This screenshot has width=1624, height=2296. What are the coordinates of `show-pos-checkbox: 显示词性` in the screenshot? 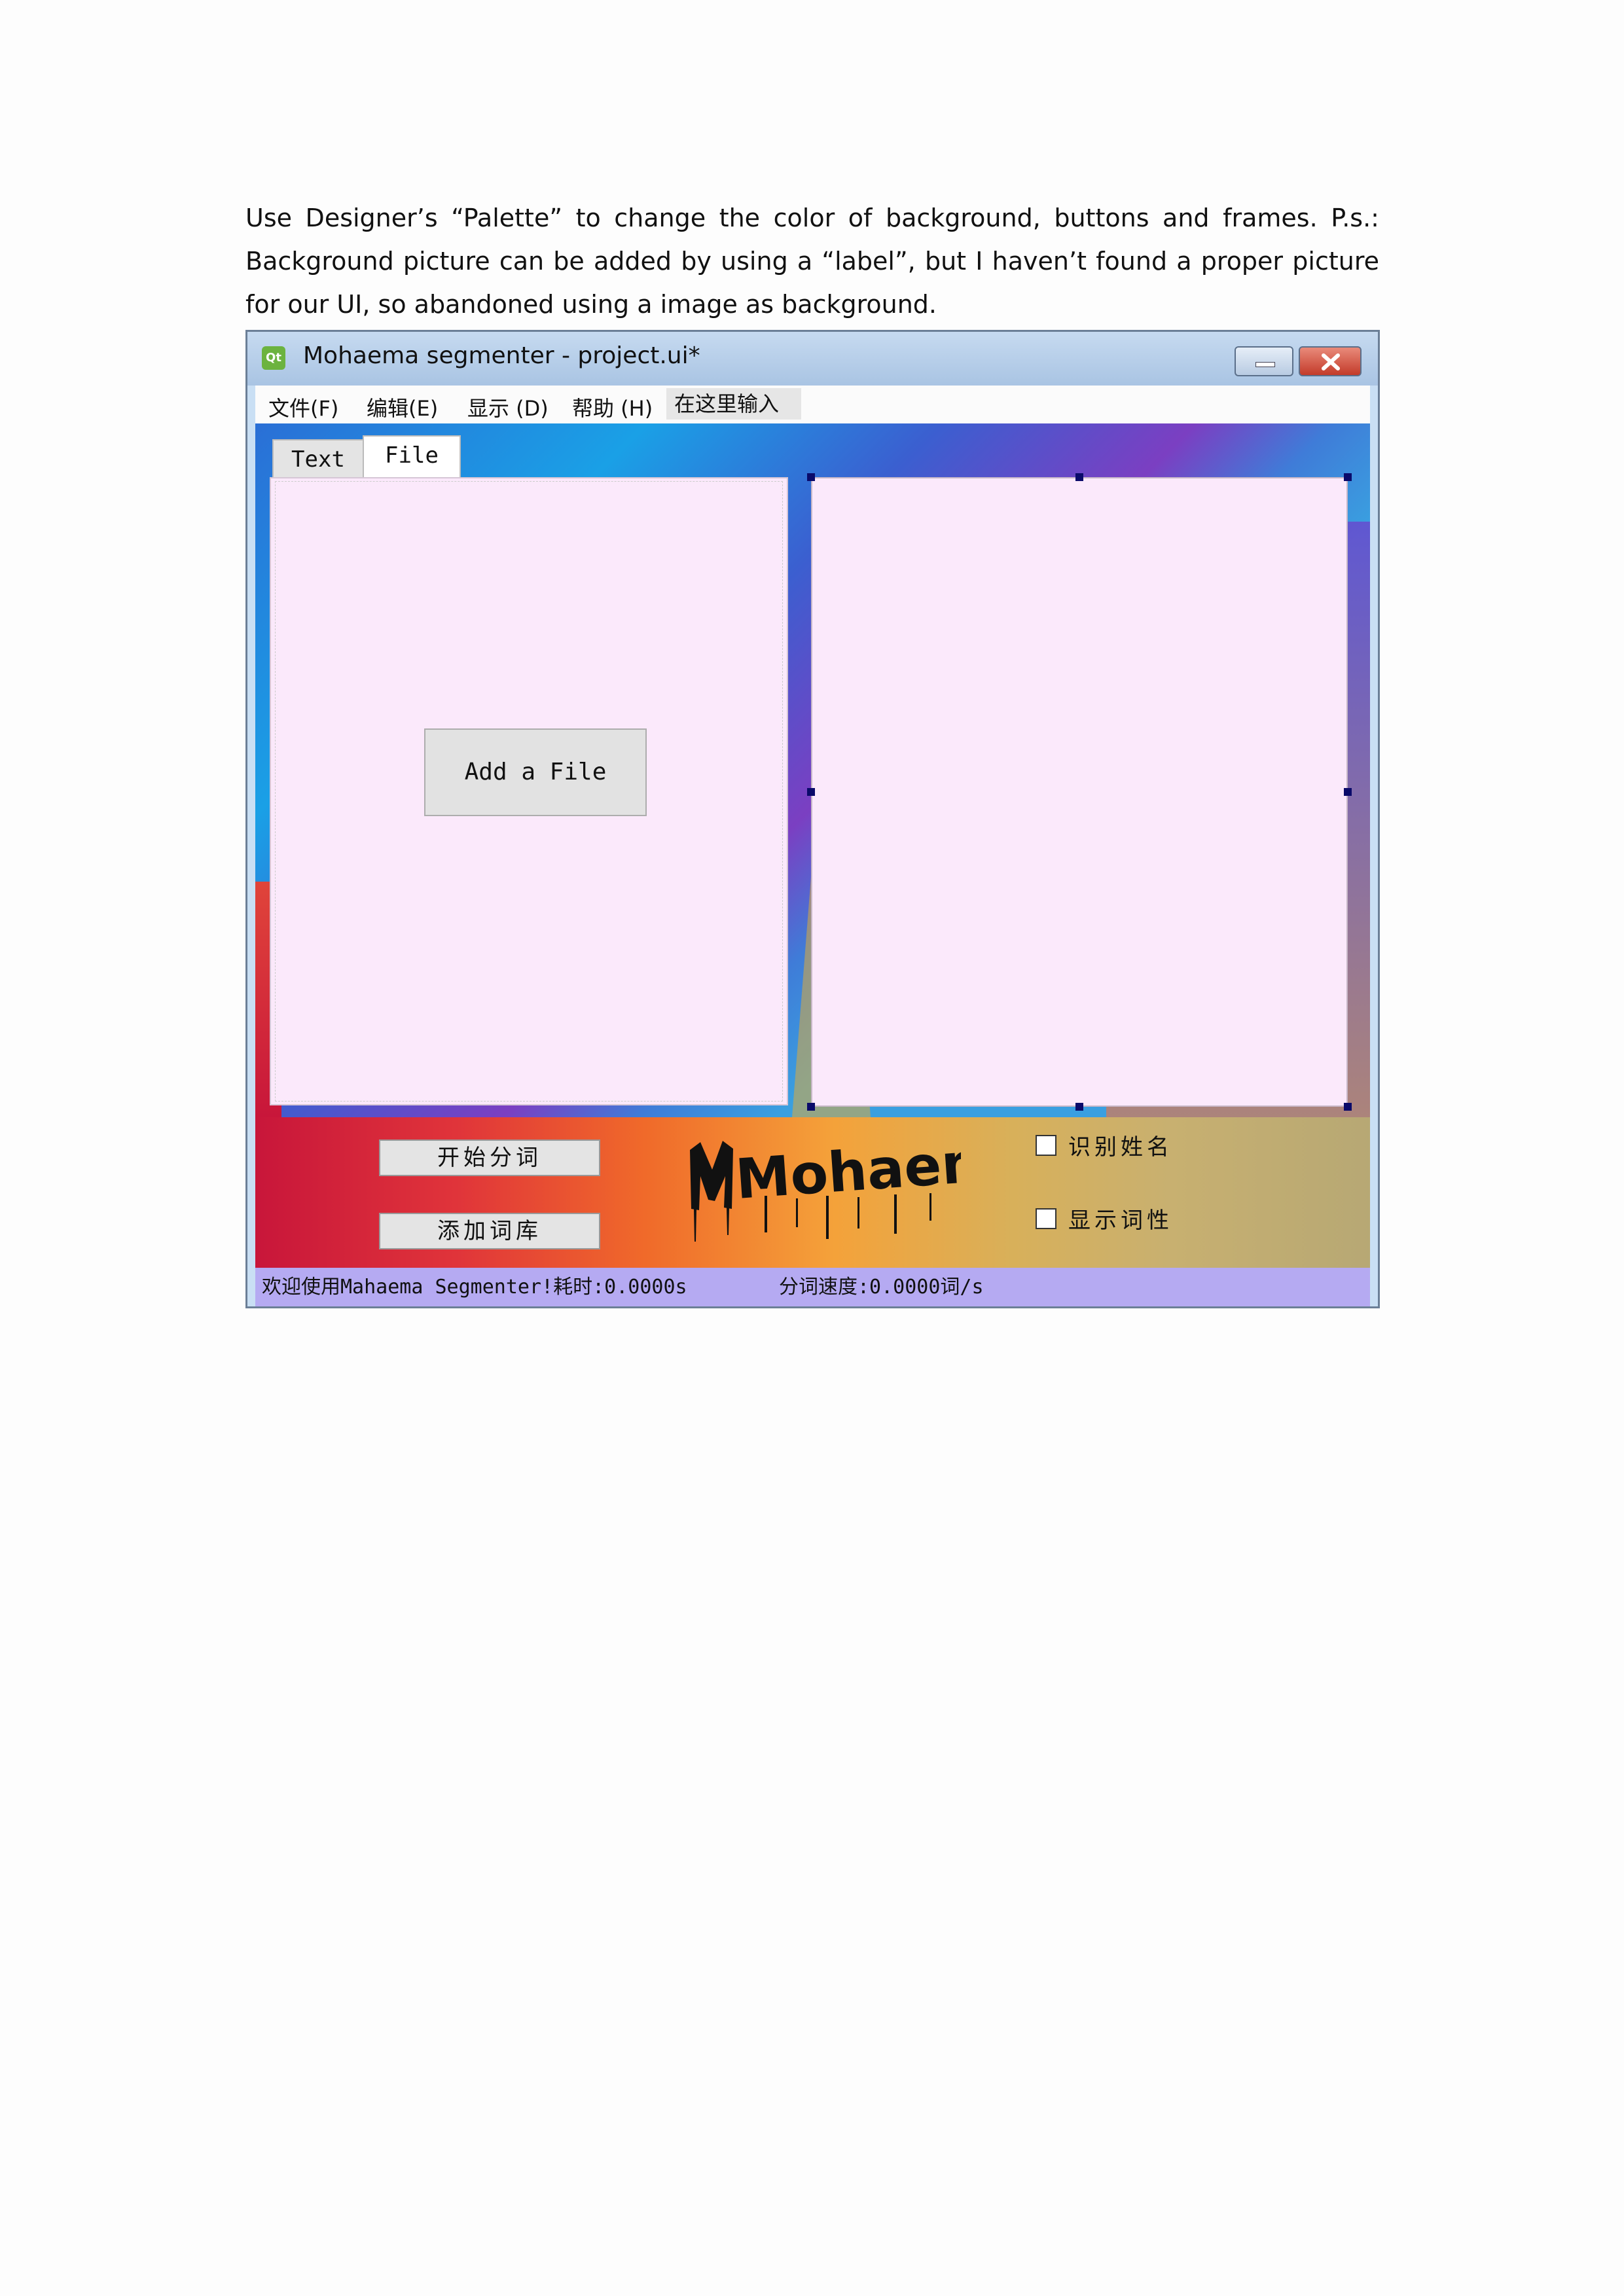 It's located at (1104, 1218).